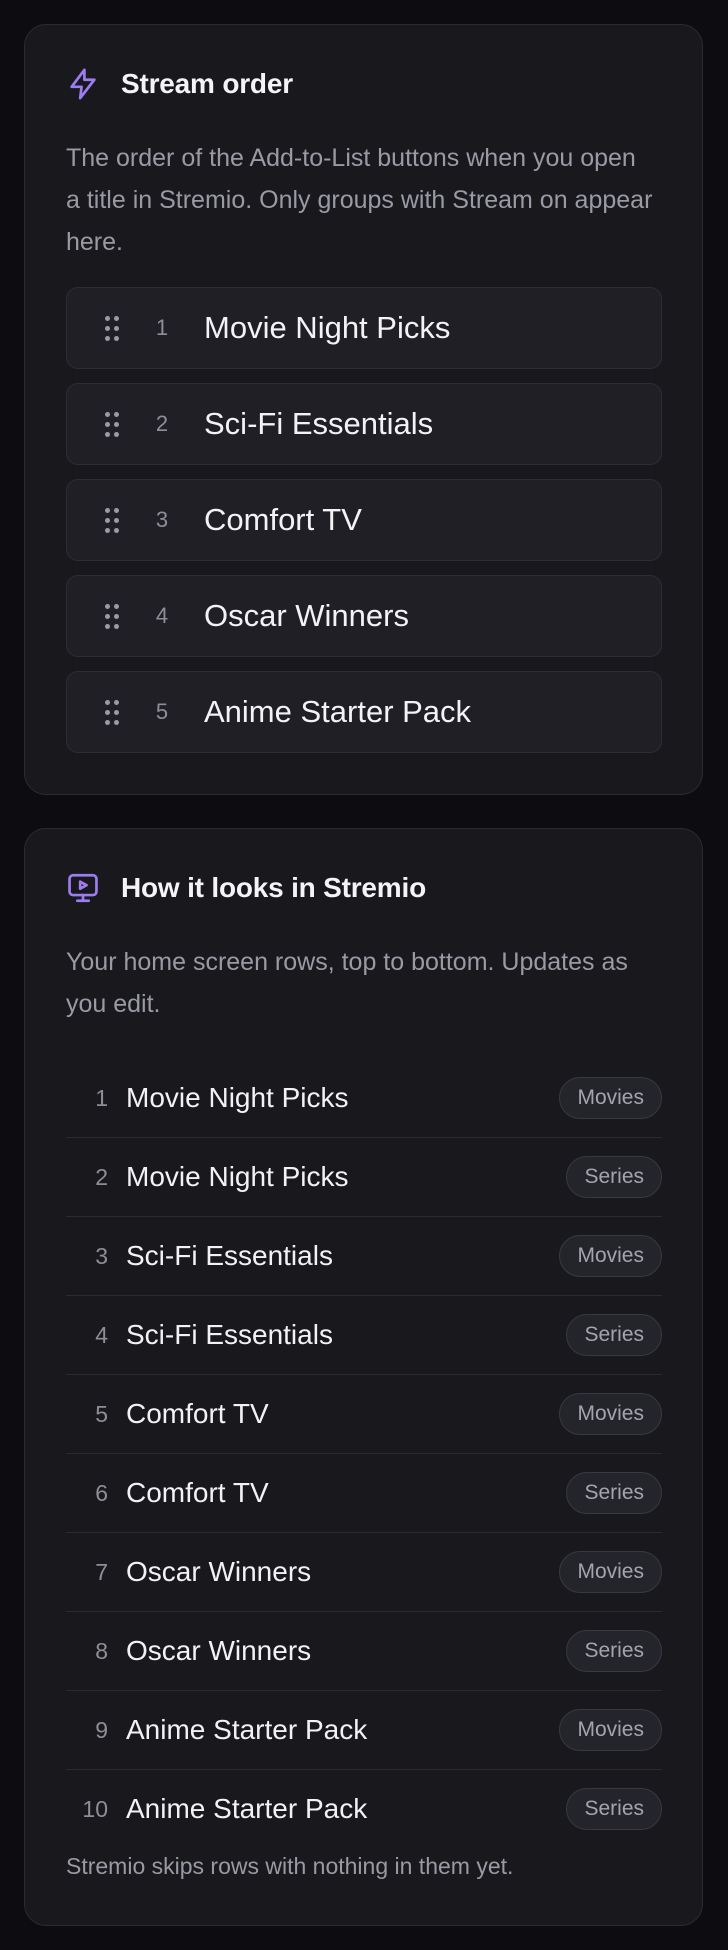 The height and width of the screenshot is (1950, 728). I want to click on home-row: 9 Anime Starter Pack Movies, so click(364, 1730).